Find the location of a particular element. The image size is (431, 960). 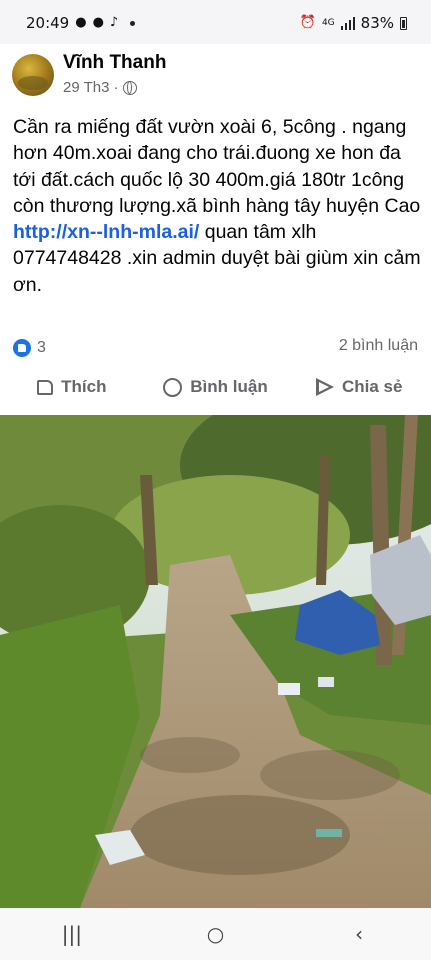

alarm-icon: ⏰ is located at coordinates (307, 22).